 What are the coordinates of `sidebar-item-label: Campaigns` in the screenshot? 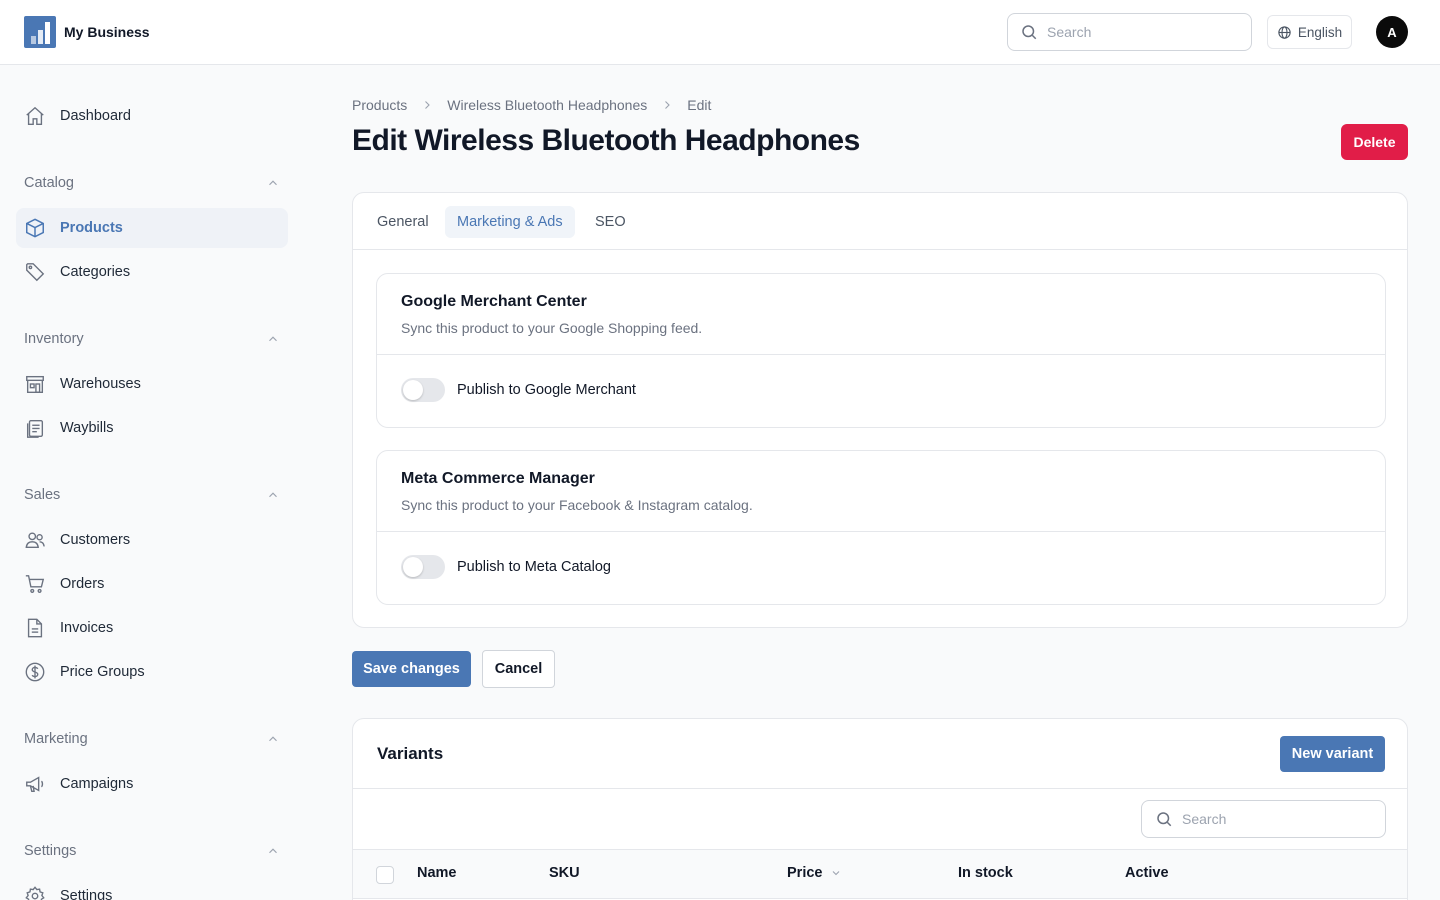 It's located at (97, 784).